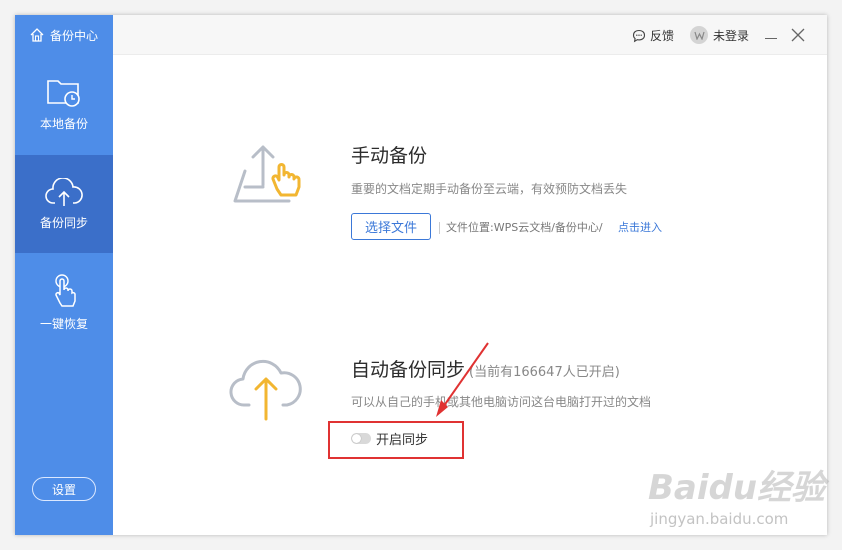 The height and width of the screenshot is (550, 842). I want to click on titlebar: 反馈 未登录, so click(470, 35).